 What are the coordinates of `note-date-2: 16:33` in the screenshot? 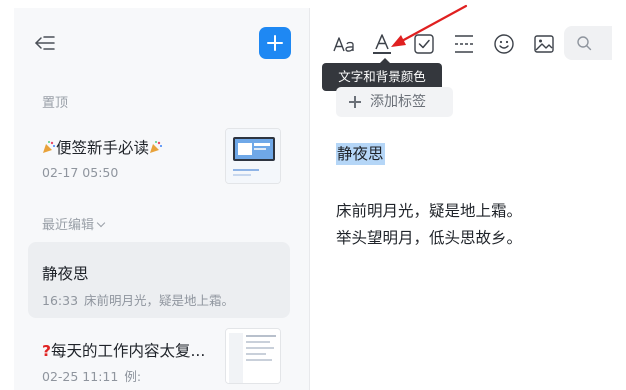 It's located at (60, 300).